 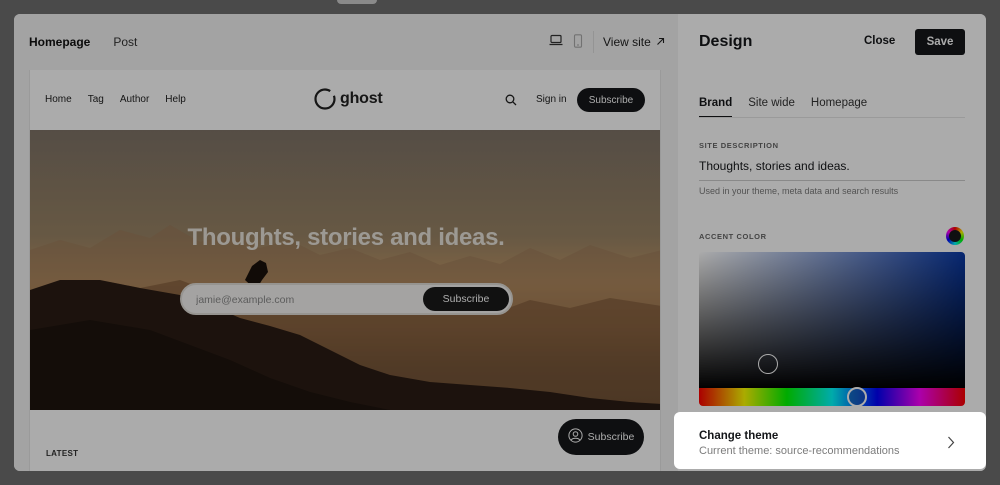 What do you see at coordinates (726, 41) in the screenshot?
I see `panel-title: Design` at bounding box center [726, 41].